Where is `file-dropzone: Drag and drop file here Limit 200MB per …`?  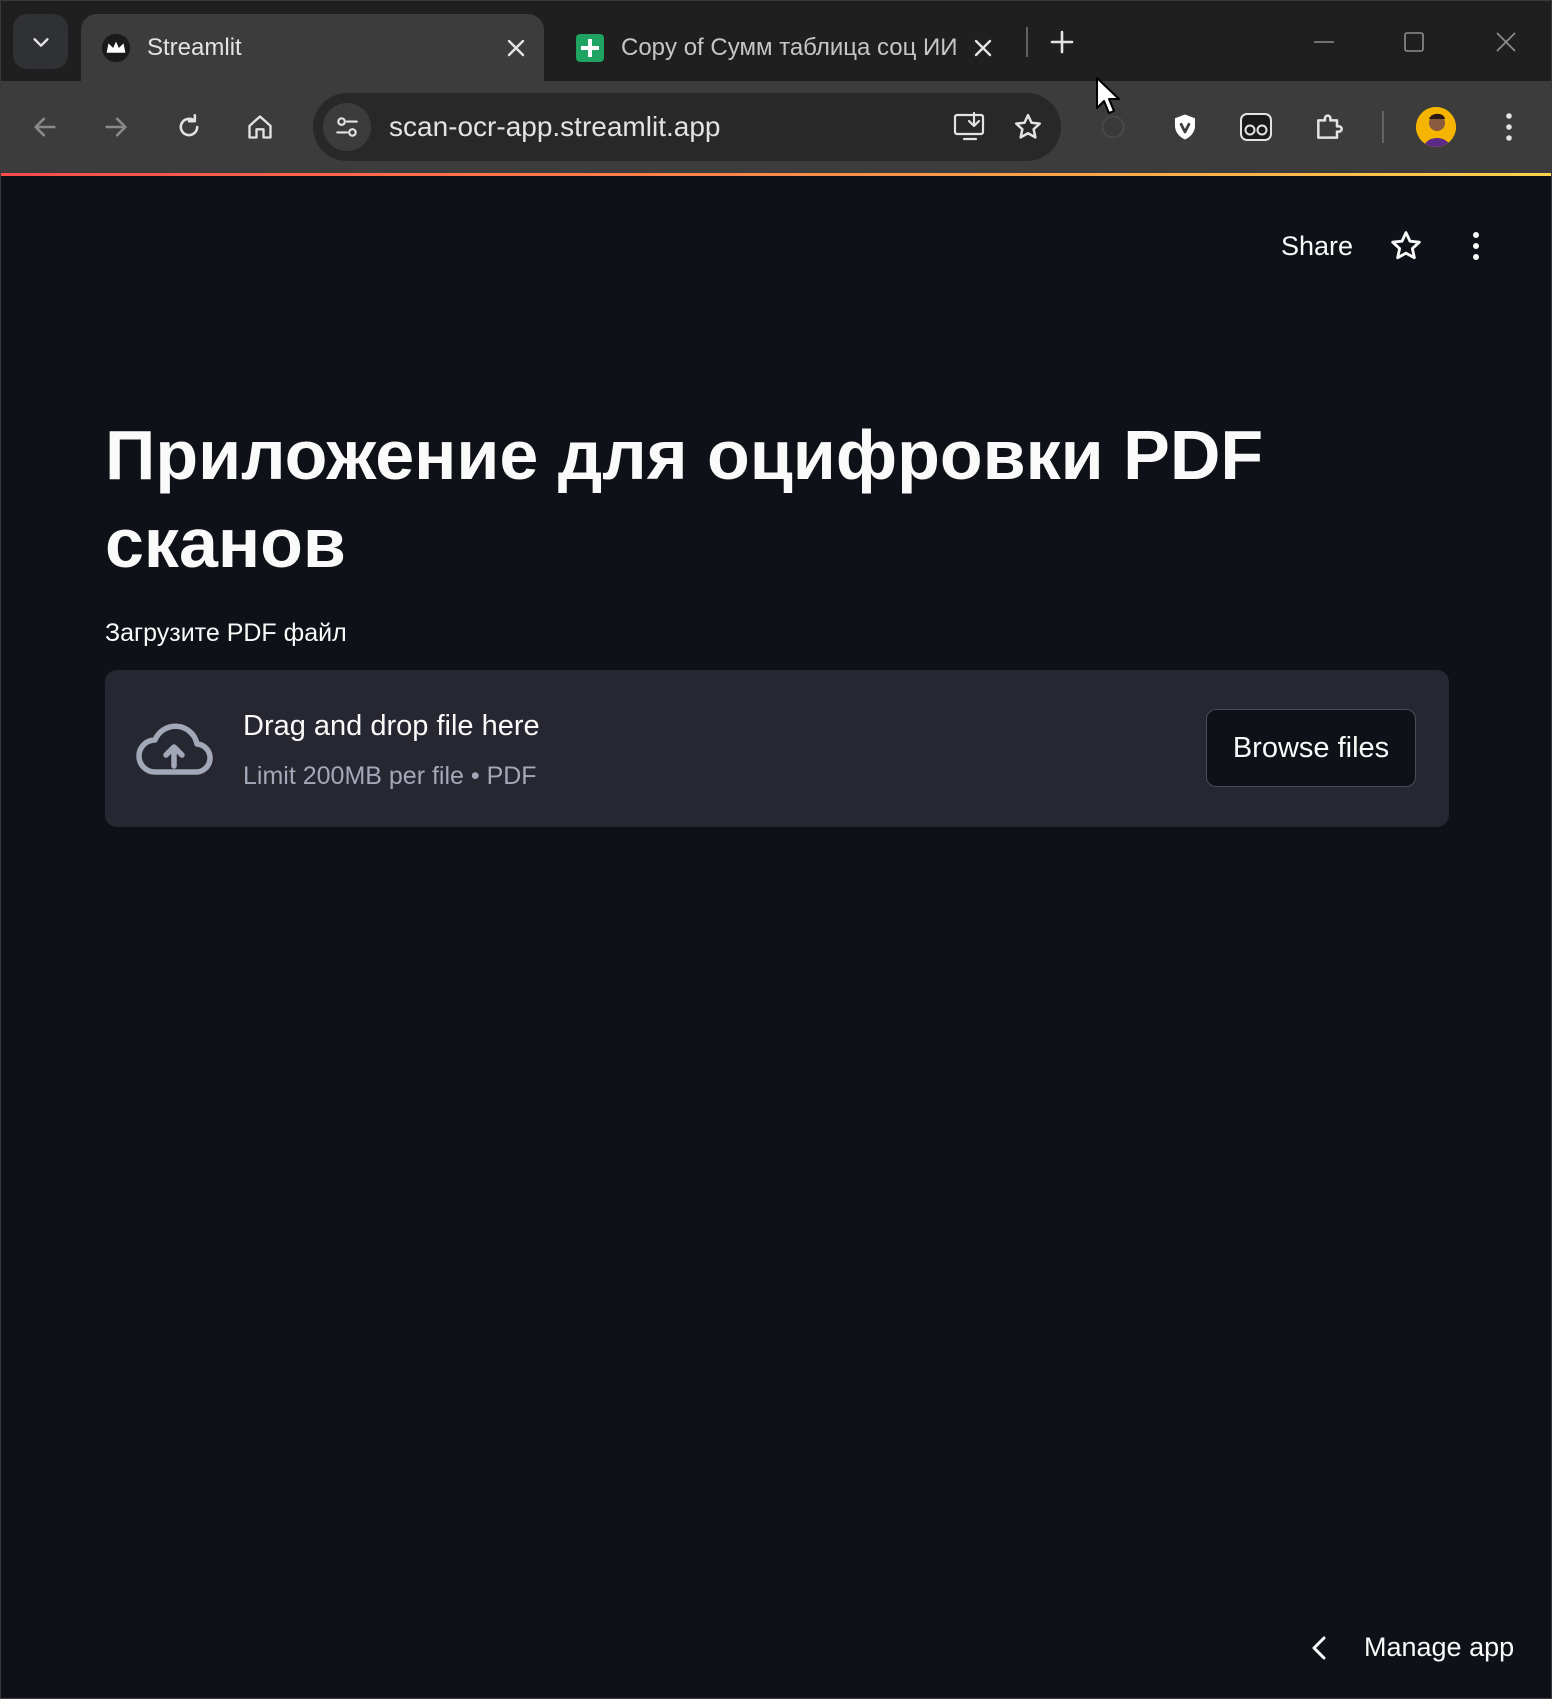 file-dropzone: Drag and drop file here Limit 200MB per … is located at coordinates (777, 748).